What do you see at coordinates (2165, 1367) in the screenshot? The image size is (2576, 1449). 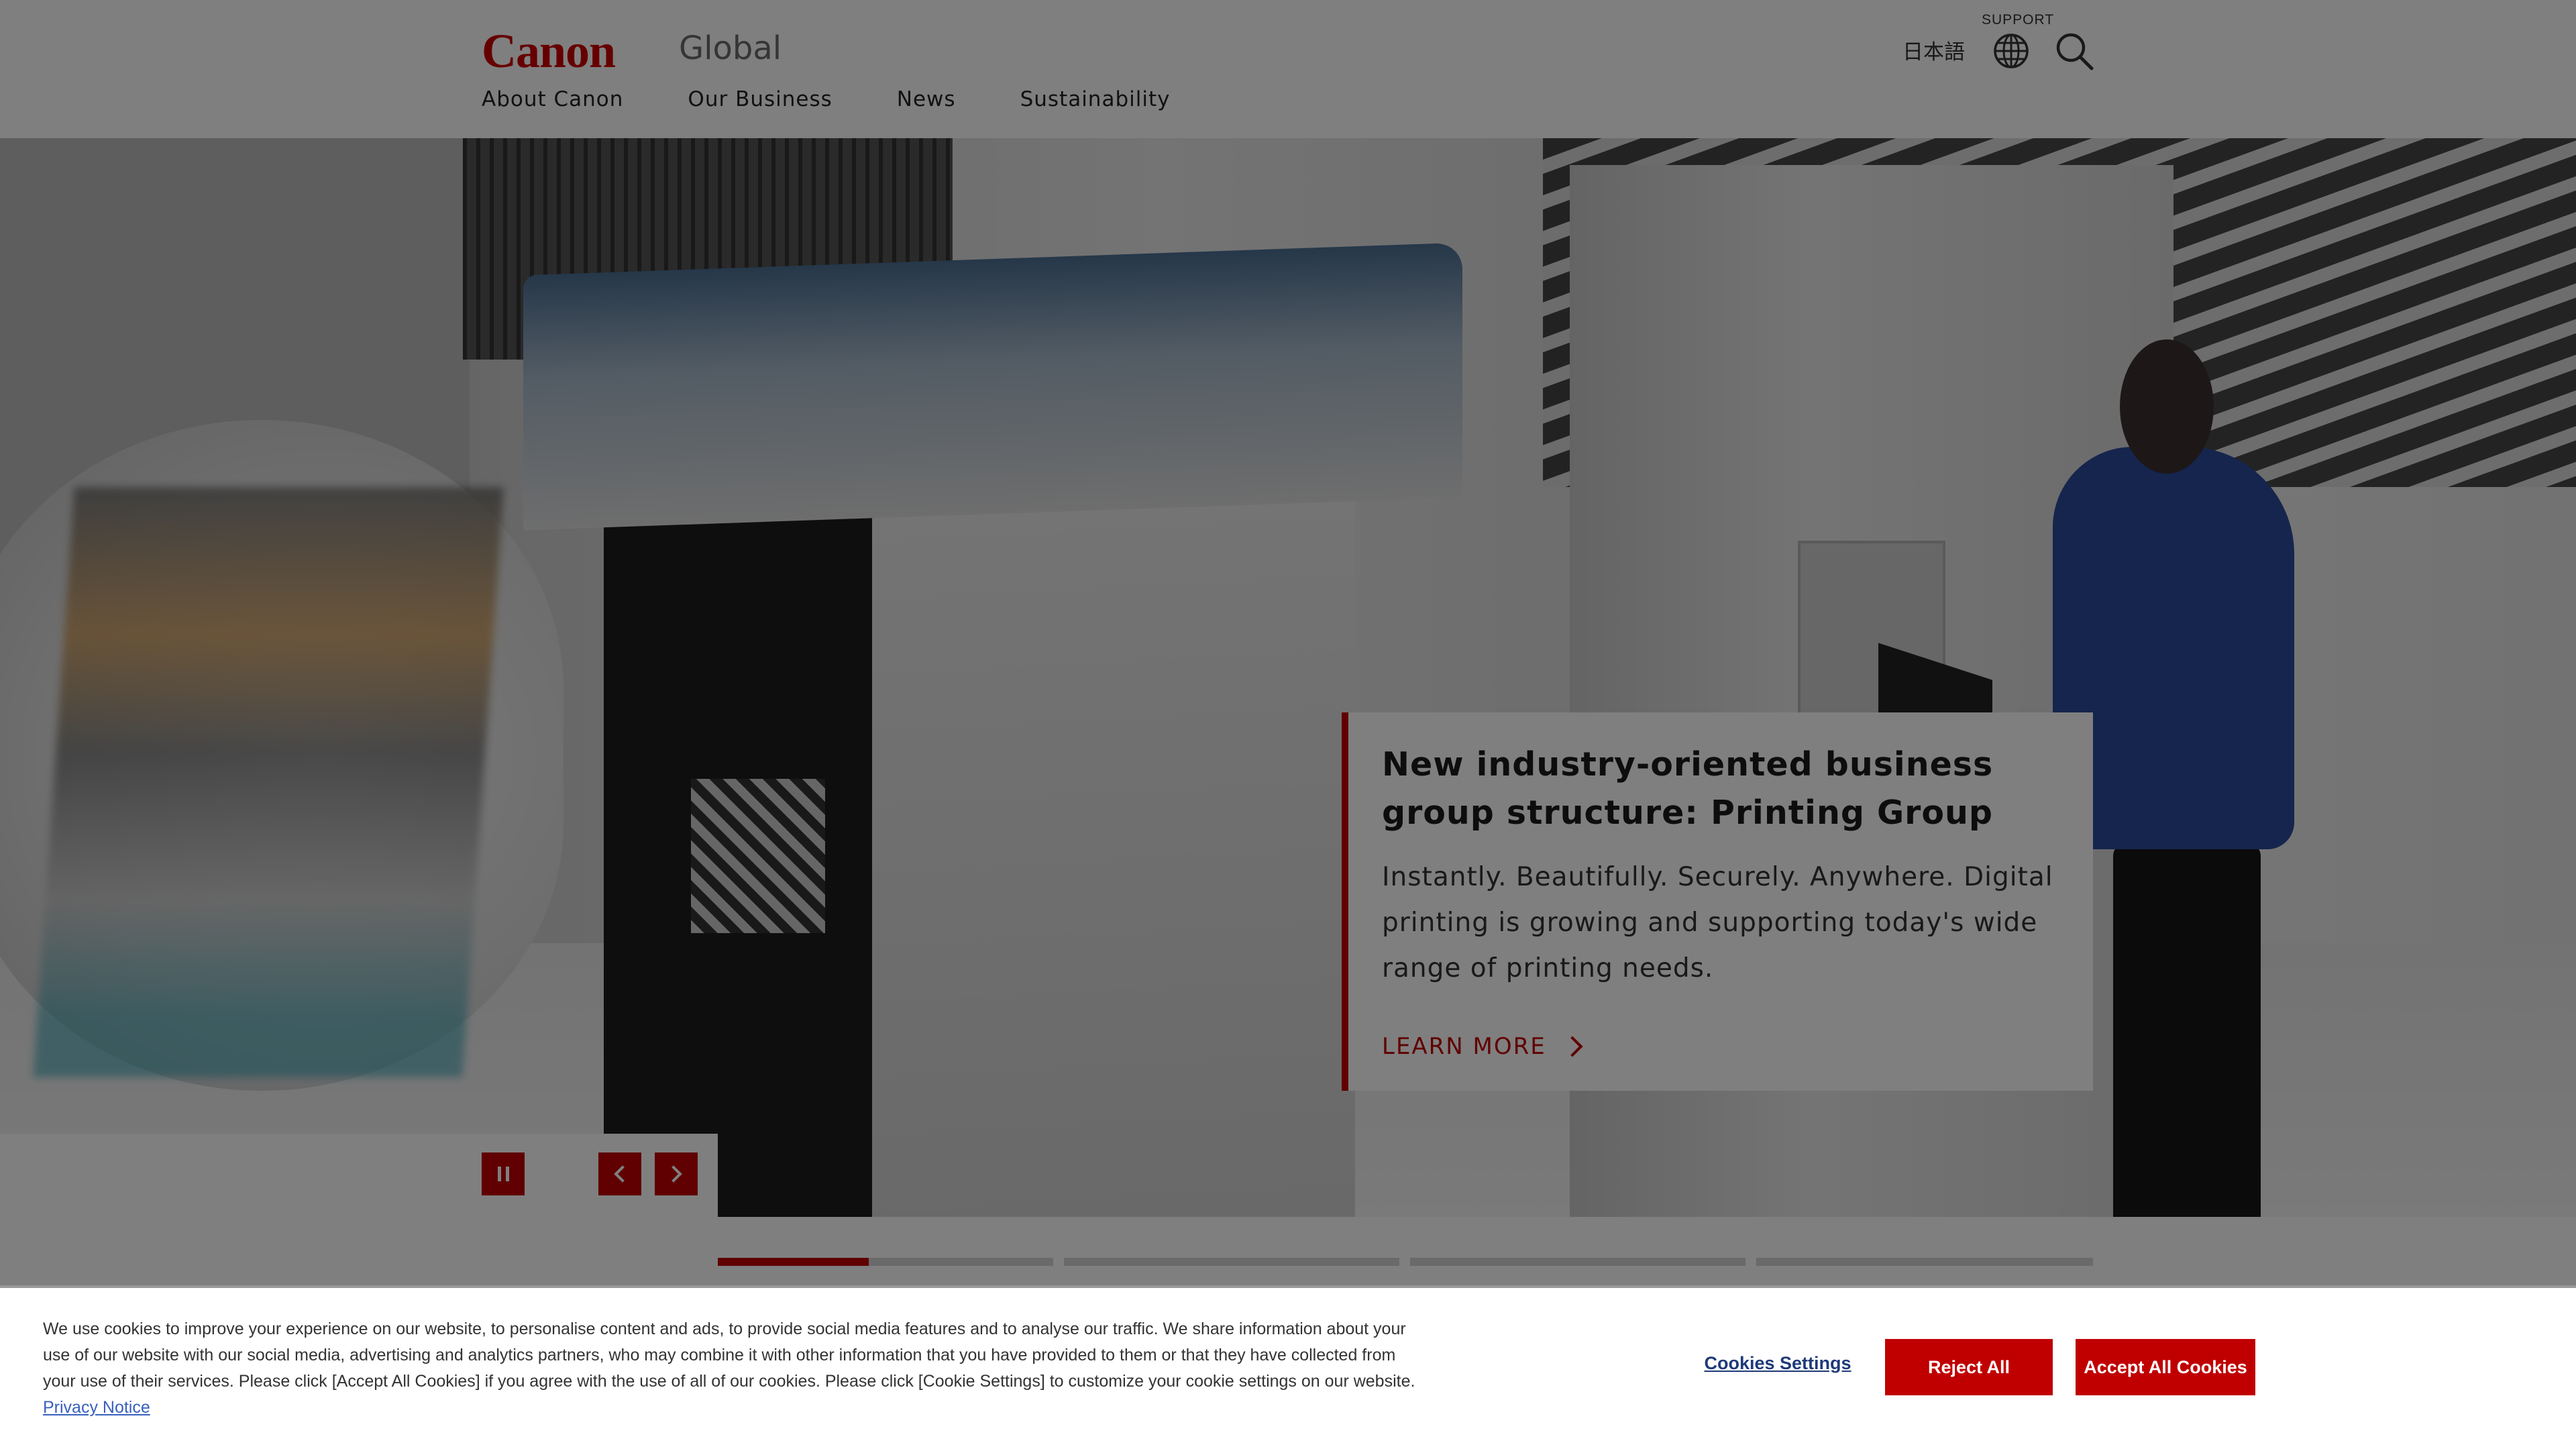 I see `accept-all-cookies-button: Accept All Cookies` at bounding box center [2165, 1367].